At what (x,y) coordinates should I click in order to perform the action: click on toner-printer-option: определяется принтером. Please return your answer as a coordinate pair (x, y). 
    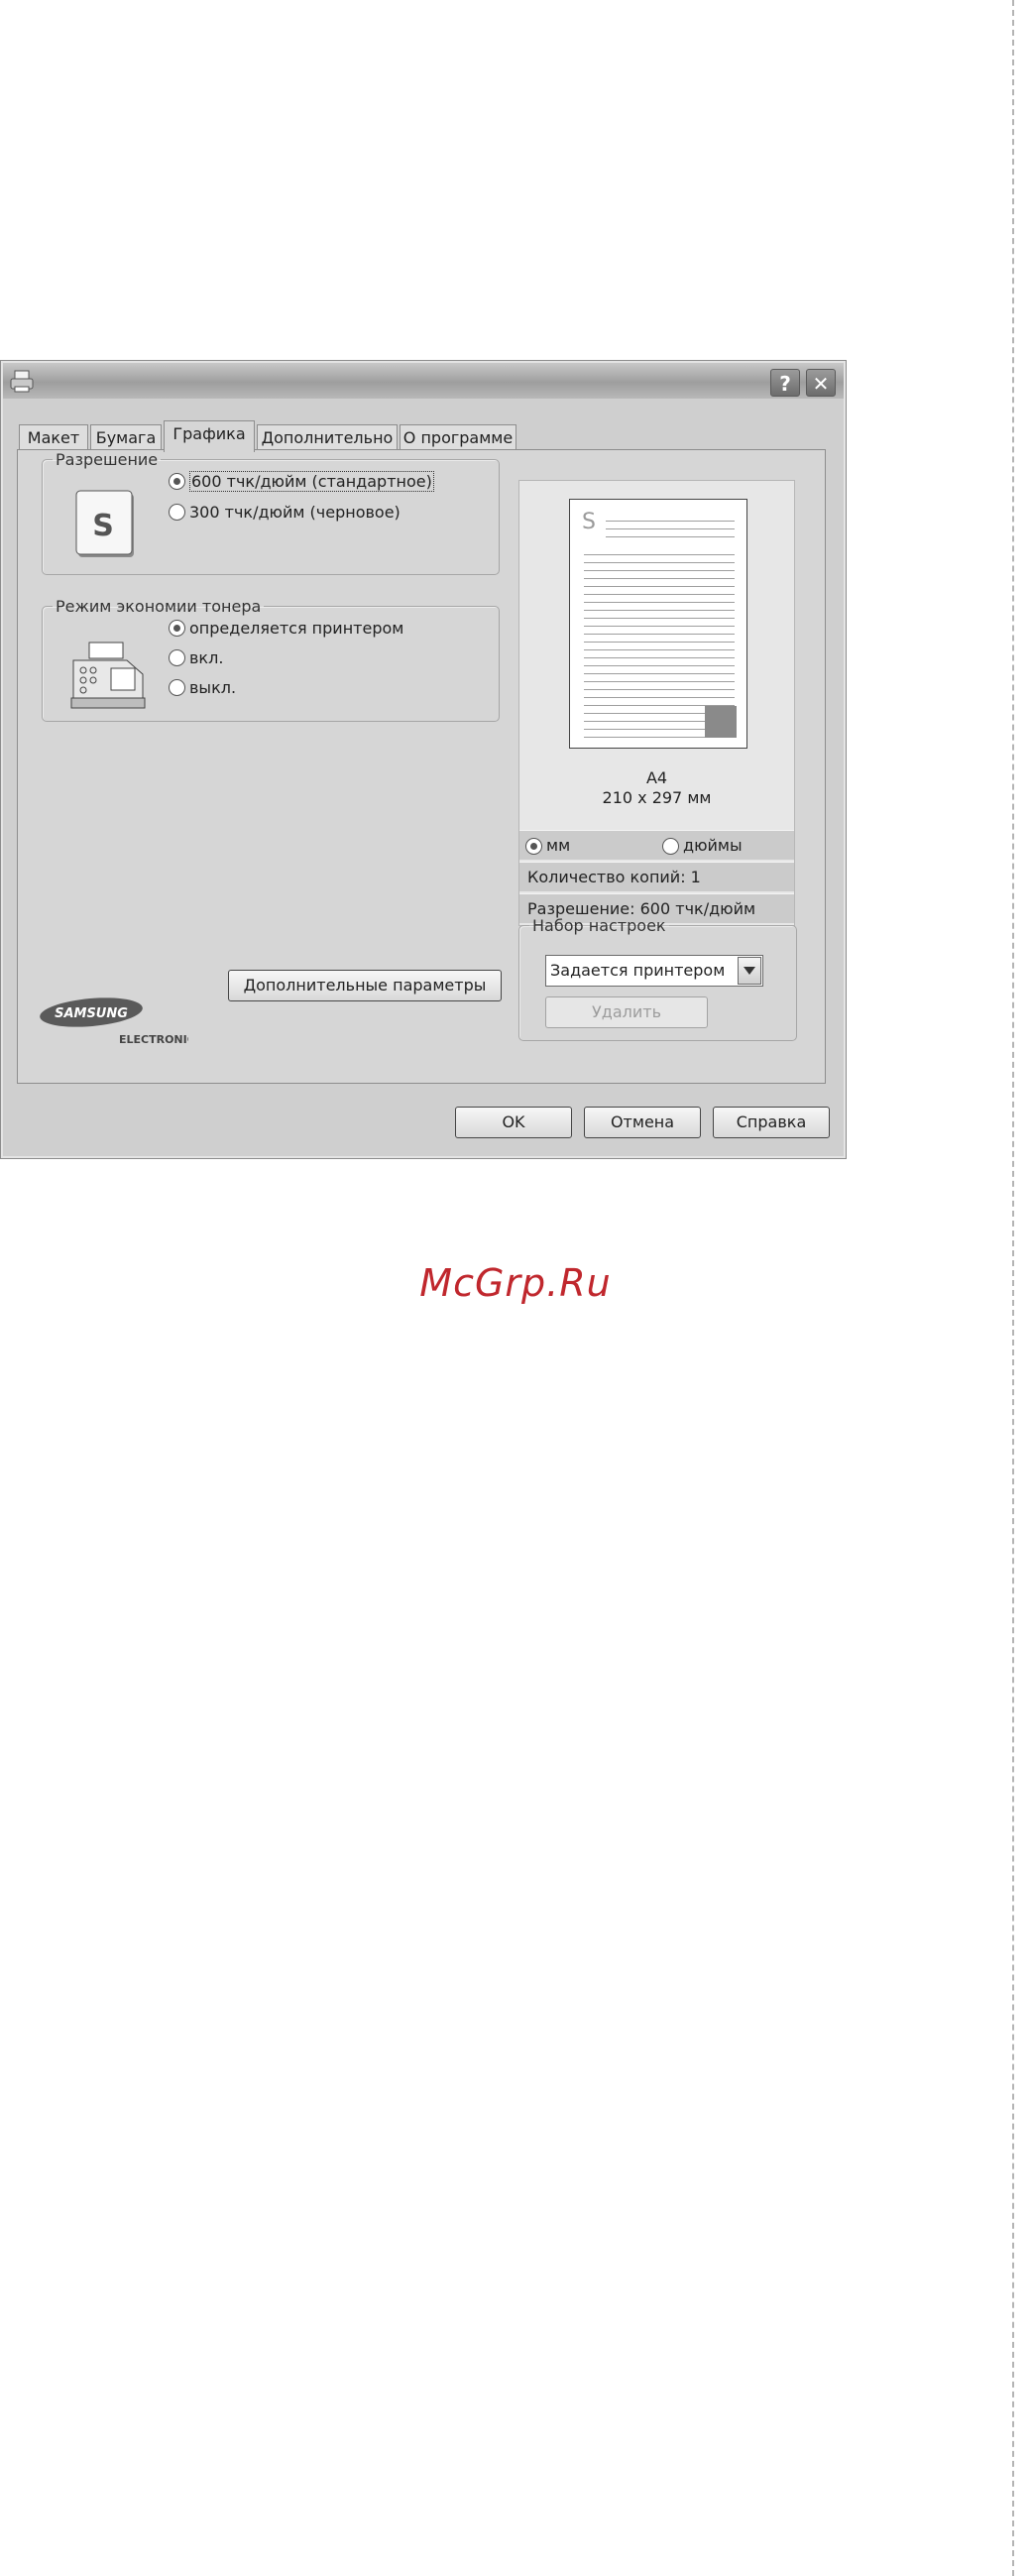
    Looking at the image, I should click on (286, 628).